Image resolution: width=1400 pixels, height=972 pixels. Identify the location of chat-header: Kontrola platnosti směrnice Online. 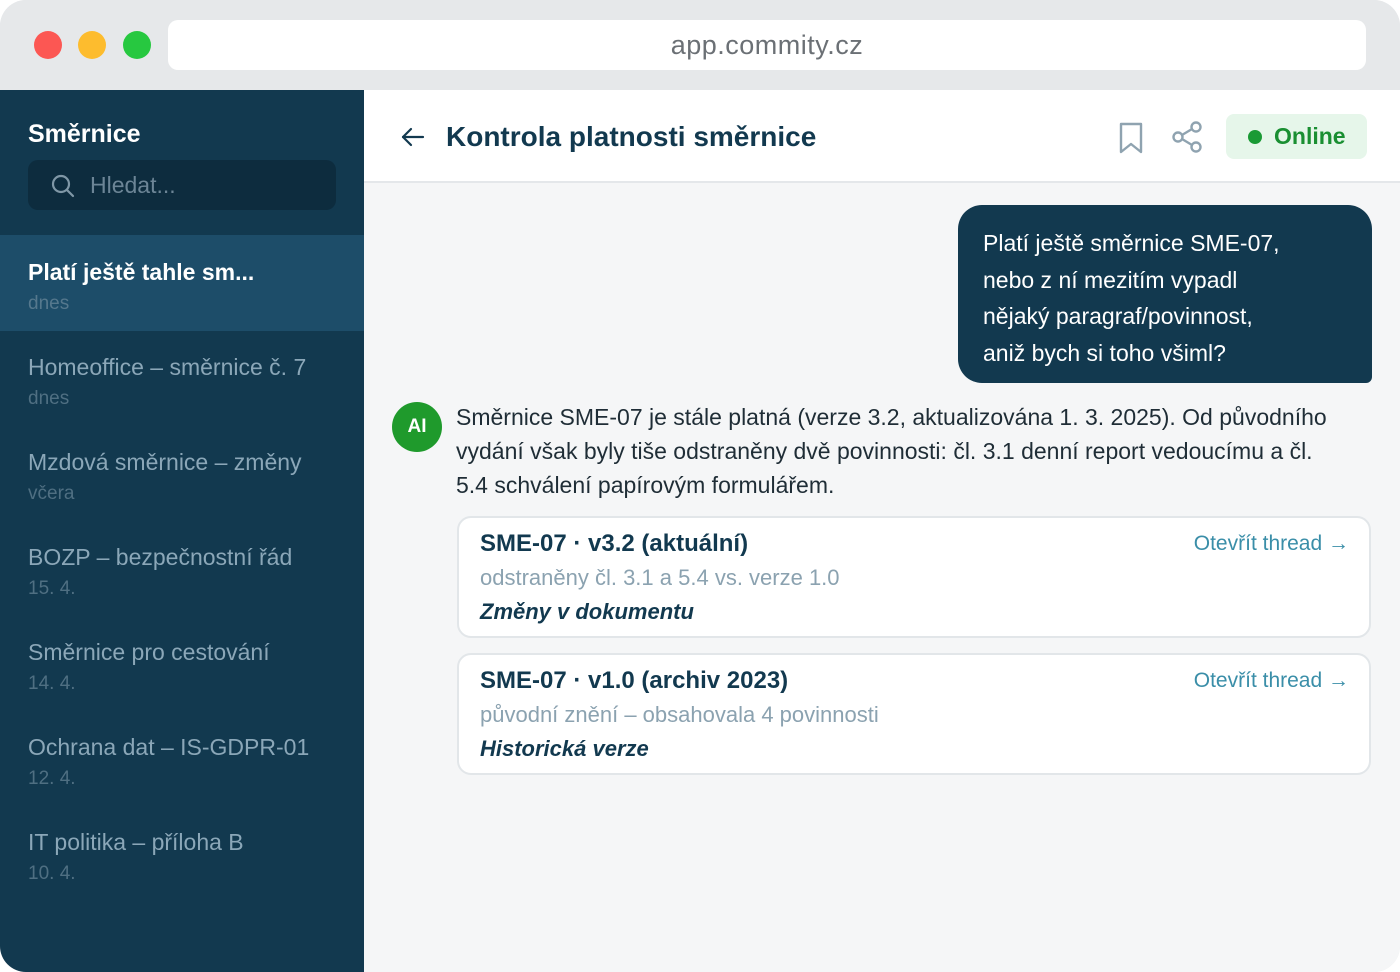
(882, 136).